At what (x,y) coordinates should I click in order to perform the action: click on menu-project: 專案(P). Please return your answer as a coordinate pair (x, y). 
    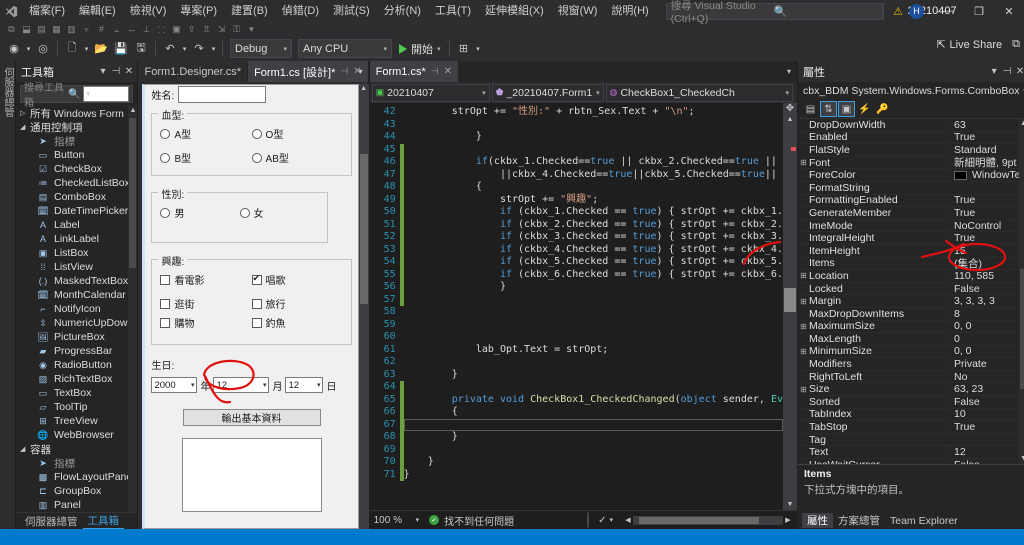
    Looking at the image, I should click on (198, 11).